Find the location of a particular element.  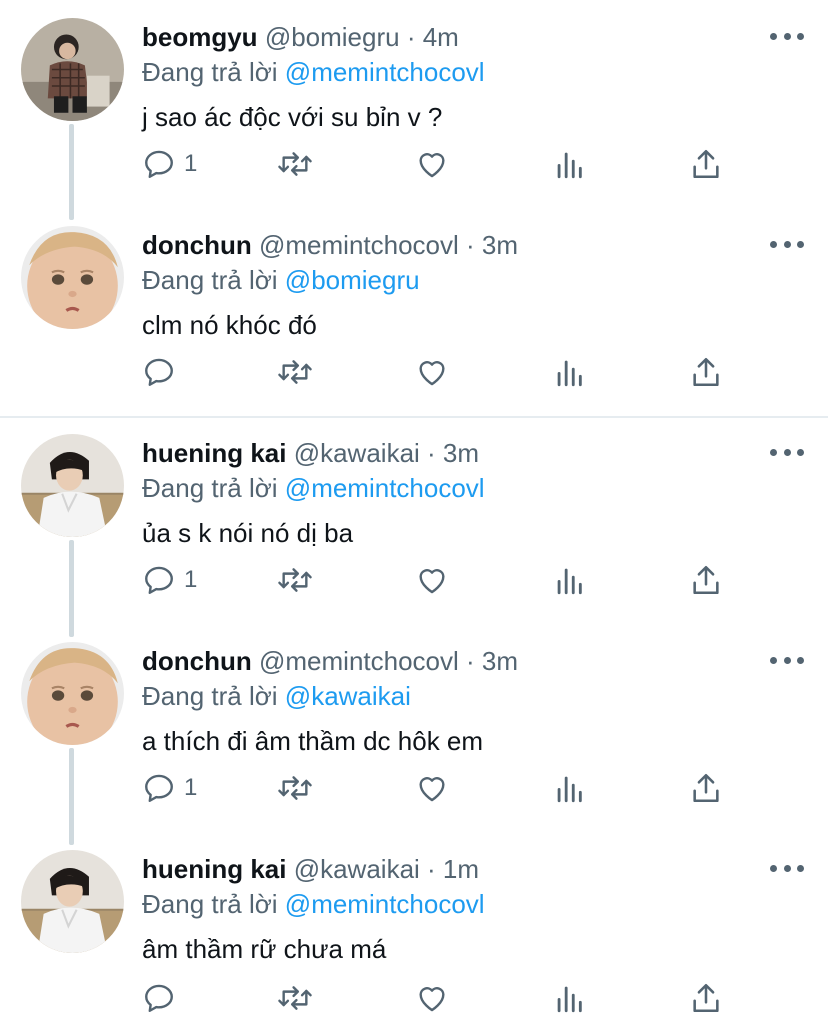

tweet-time: · 4m is located at coordinates (433, 37).